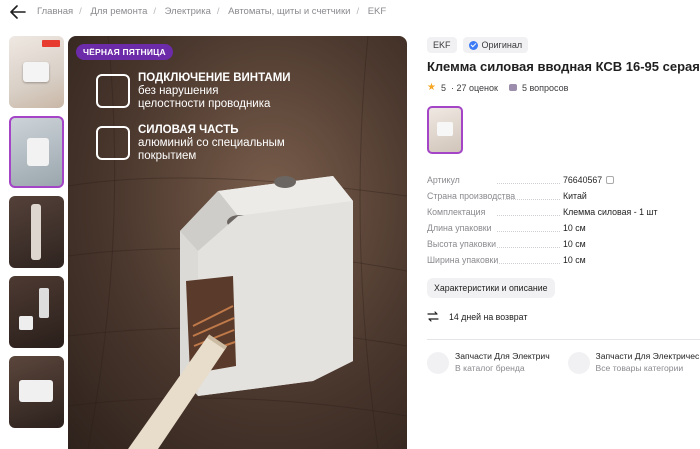 Image resolution: width=700 pixels, height=449 pixels. I want to click on category-icon, so click(578, 363).